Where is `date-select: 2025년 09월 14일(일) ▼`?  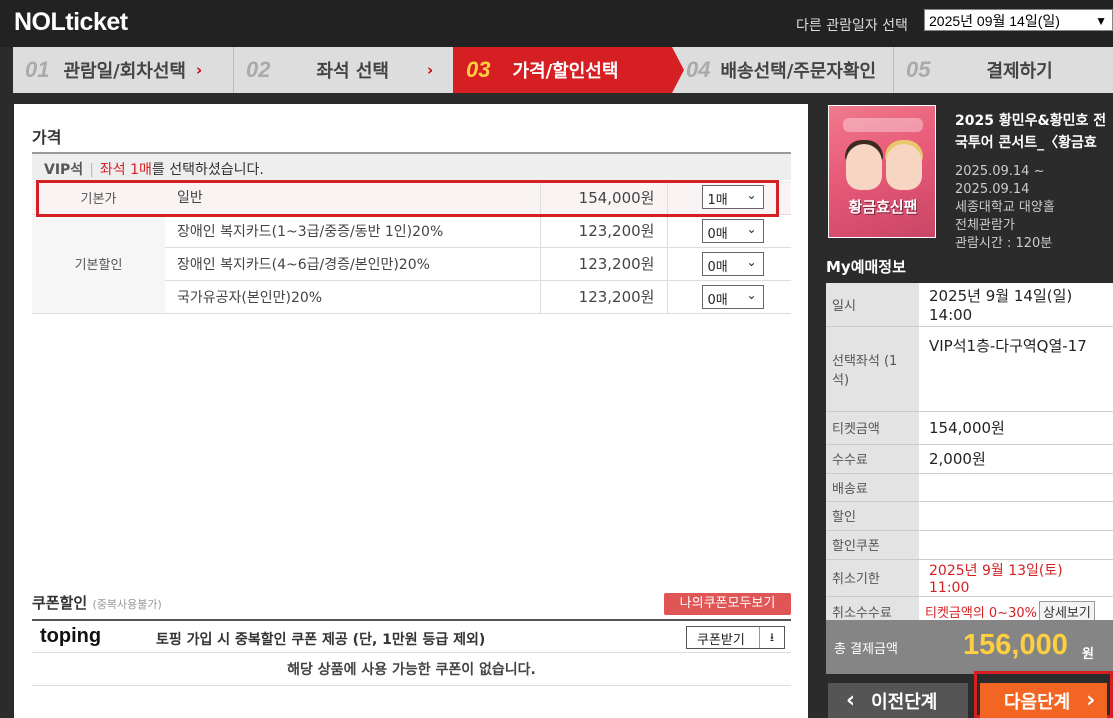 date-select: 2025년 09월 14일(일) ▼ is located at coordinates (1018, 20).